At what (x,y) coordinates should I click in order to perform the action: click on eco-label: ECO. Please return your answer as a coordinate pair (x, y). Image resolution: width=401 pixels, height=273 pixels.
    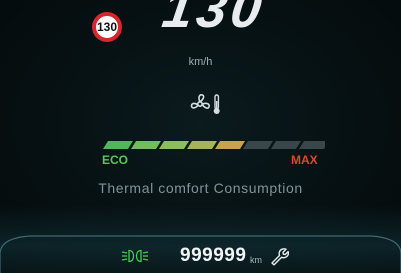
    Looking at the image, I should click on (115, 160).